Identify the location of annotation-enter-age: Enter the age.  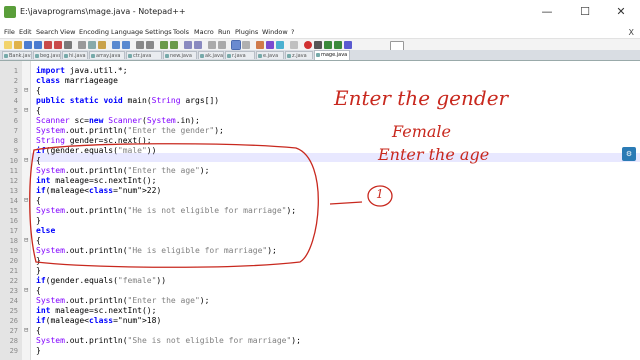
(434, 154).